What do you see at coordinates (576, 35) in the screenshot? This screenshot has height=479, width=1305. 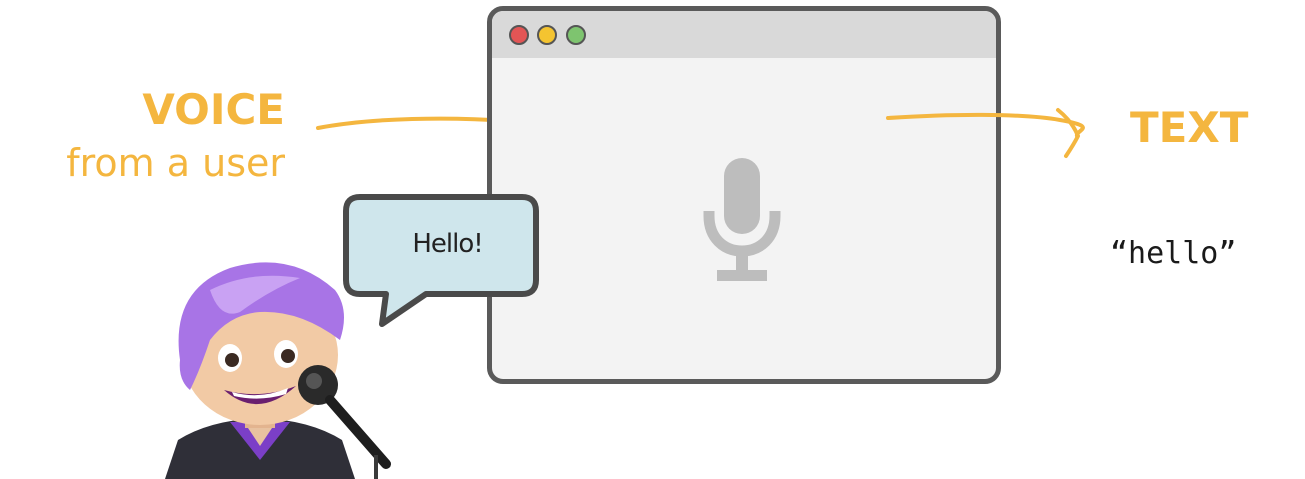 I see `maximize-dot-icon` at bounding box center [576, 35].